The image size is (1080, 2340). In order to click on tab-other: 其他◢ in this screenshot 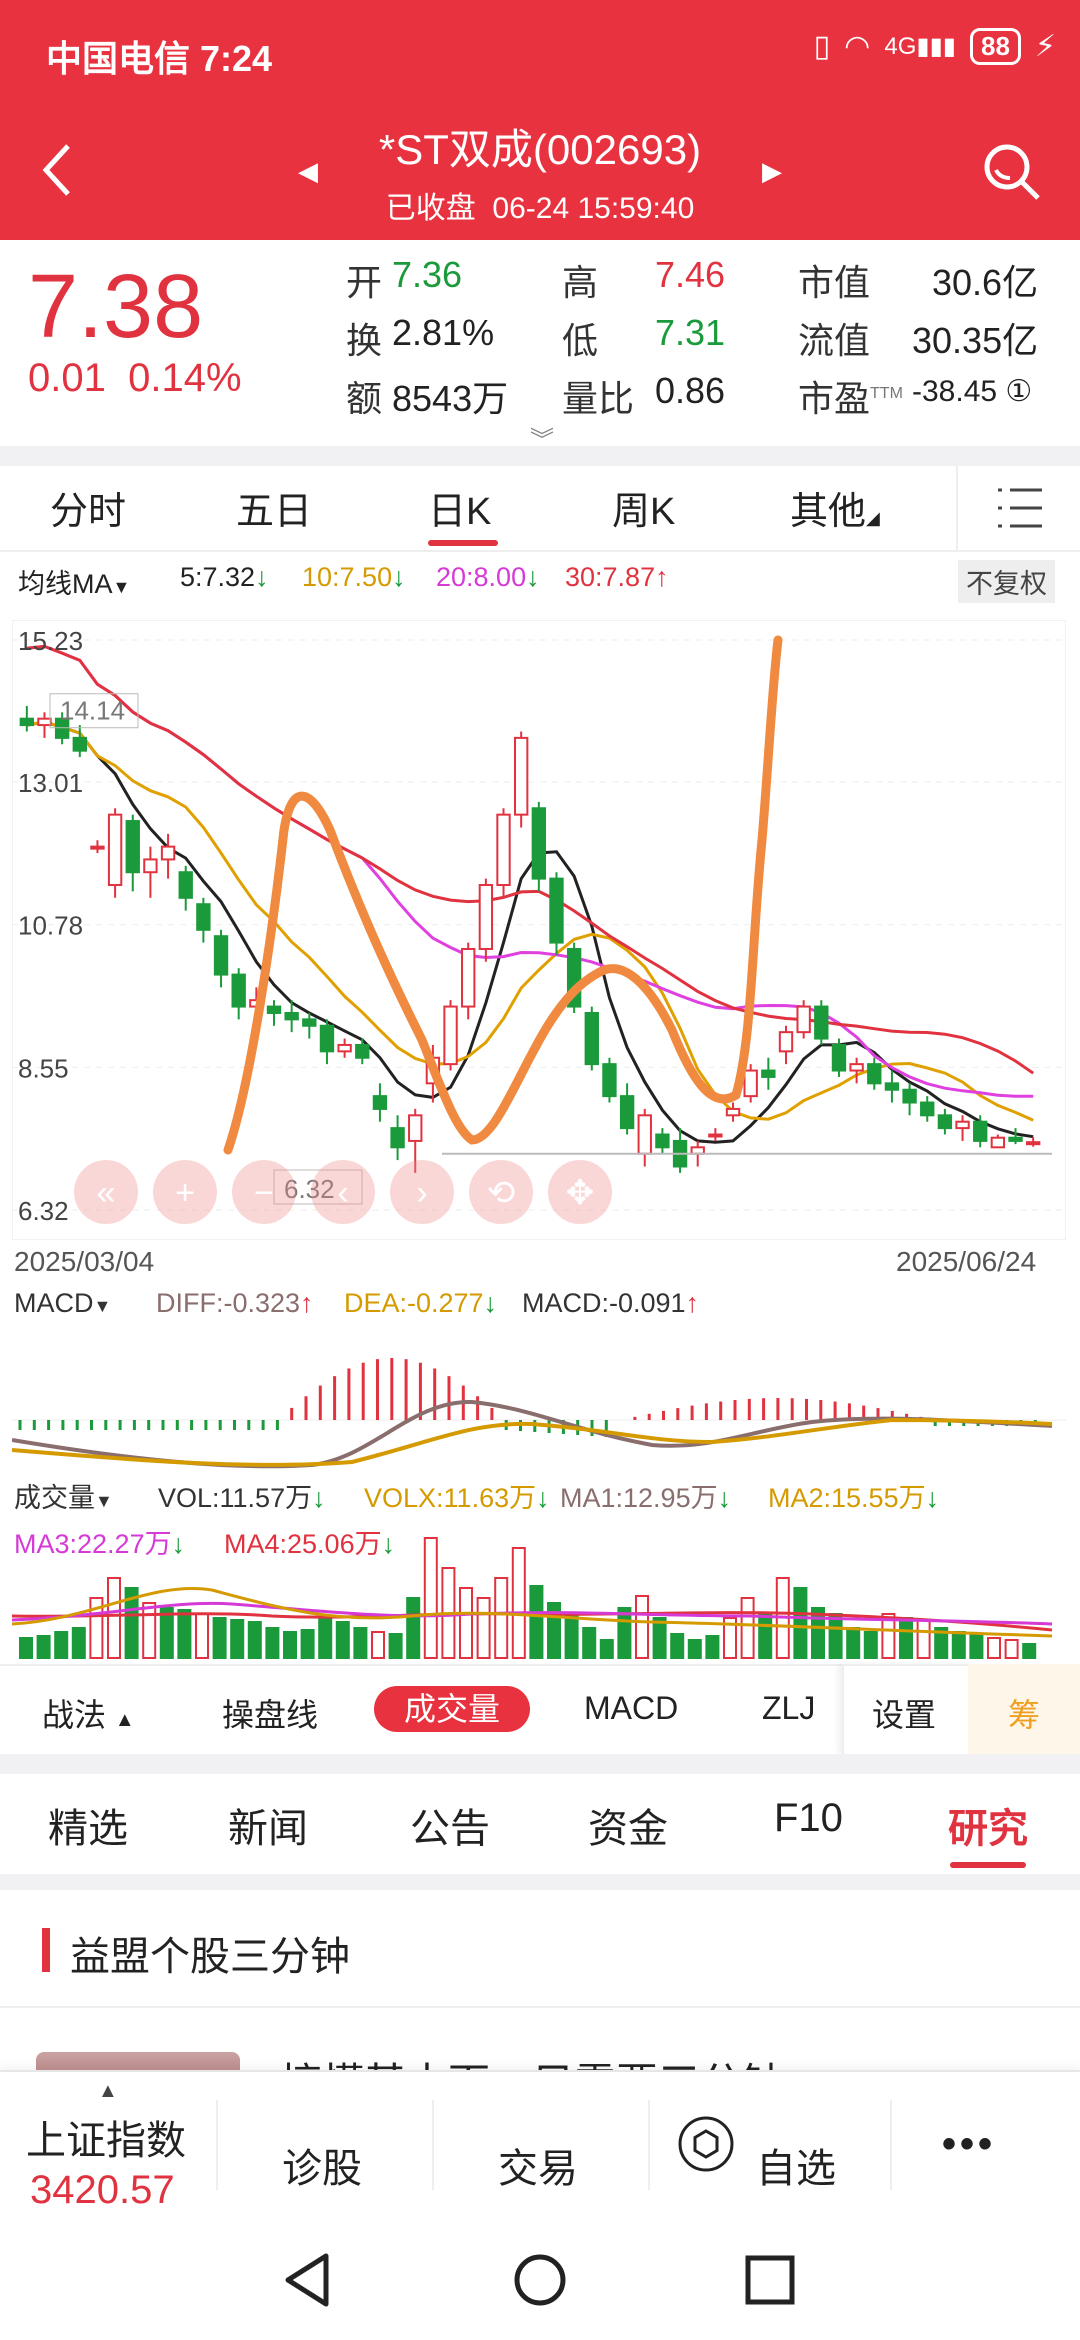, I will do `click(835, 507)`.